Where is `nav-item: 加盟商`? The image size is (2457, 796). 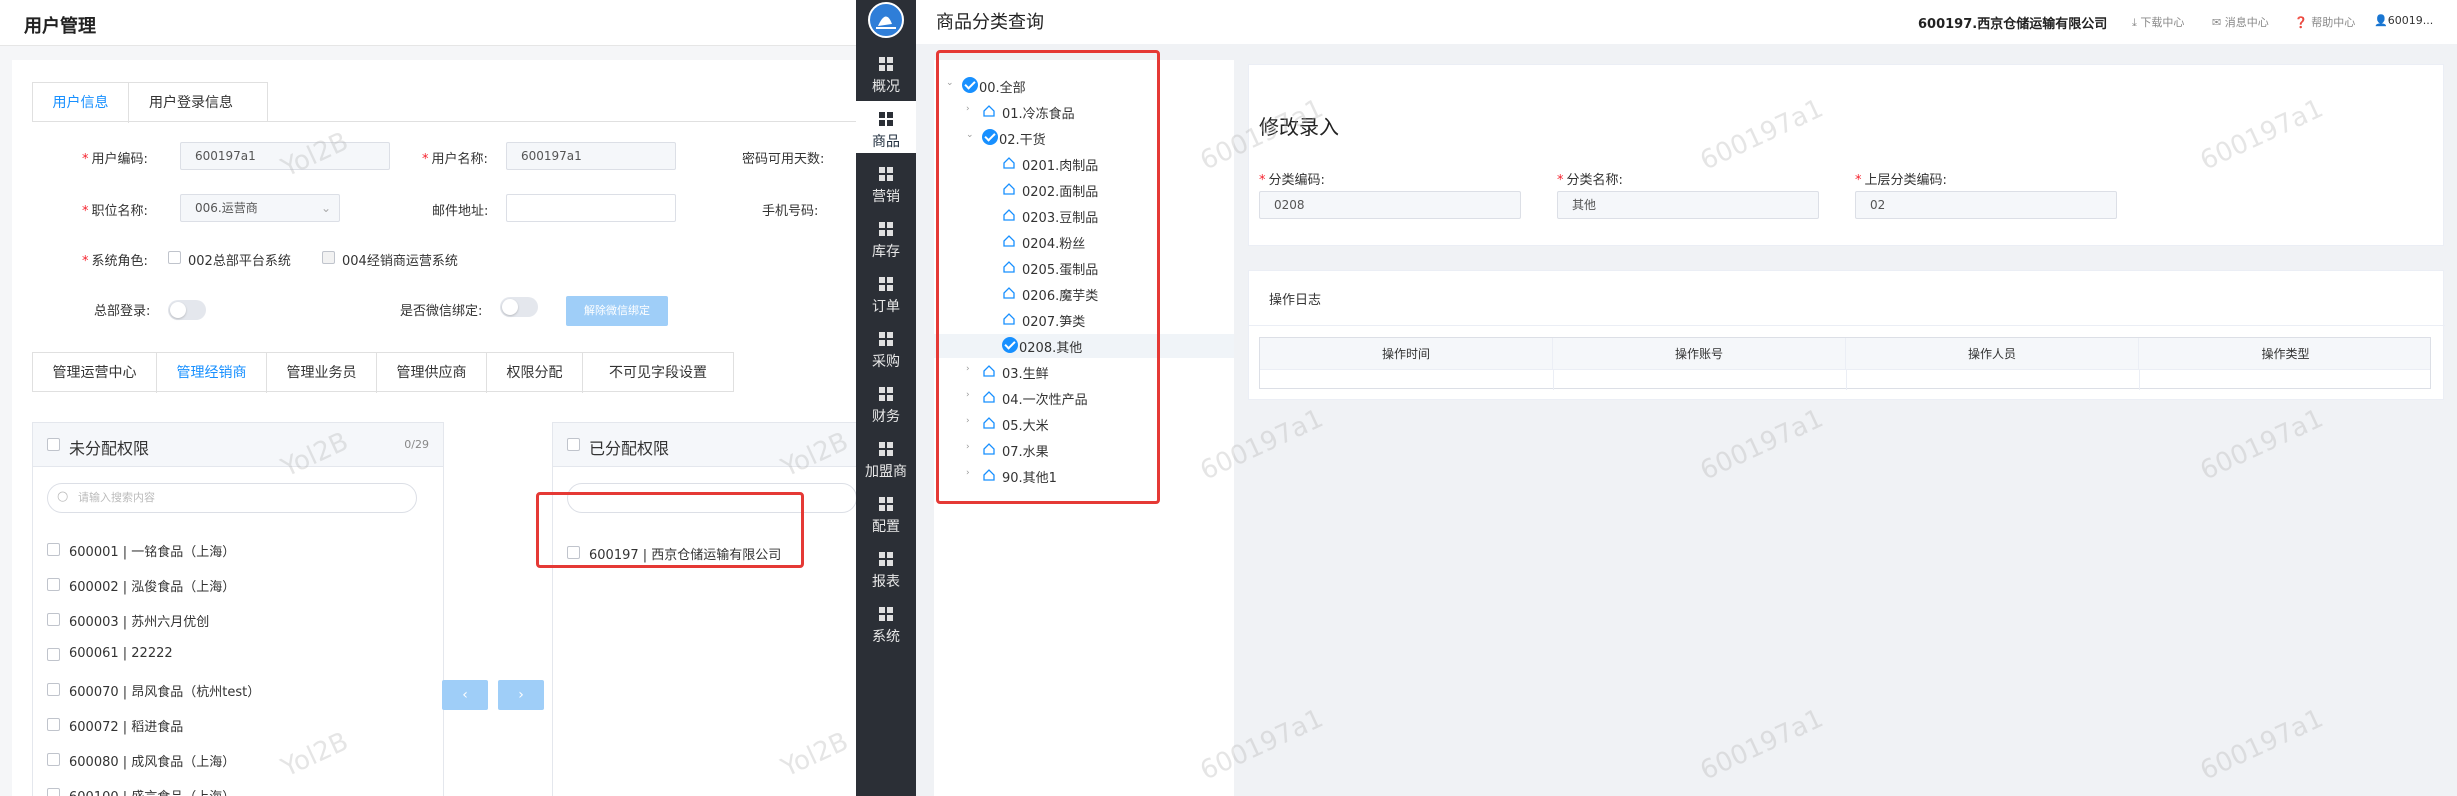 nav-item: 加盟商 is located at coordinates (886, 457).